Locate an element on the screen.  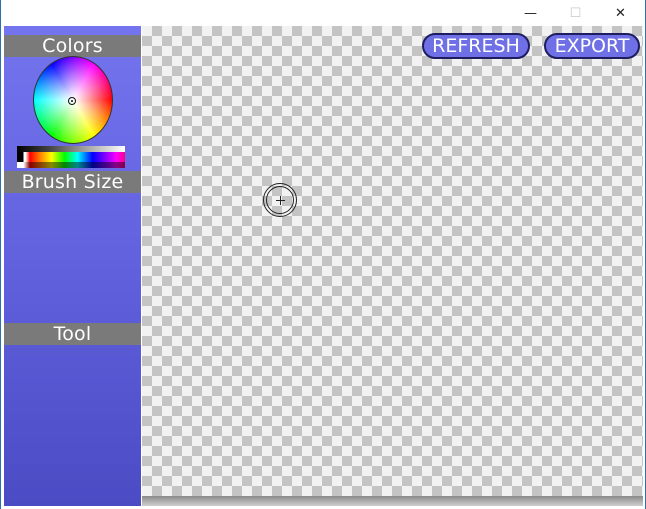
tool-header: Tool is located at coordinates (72, 334).